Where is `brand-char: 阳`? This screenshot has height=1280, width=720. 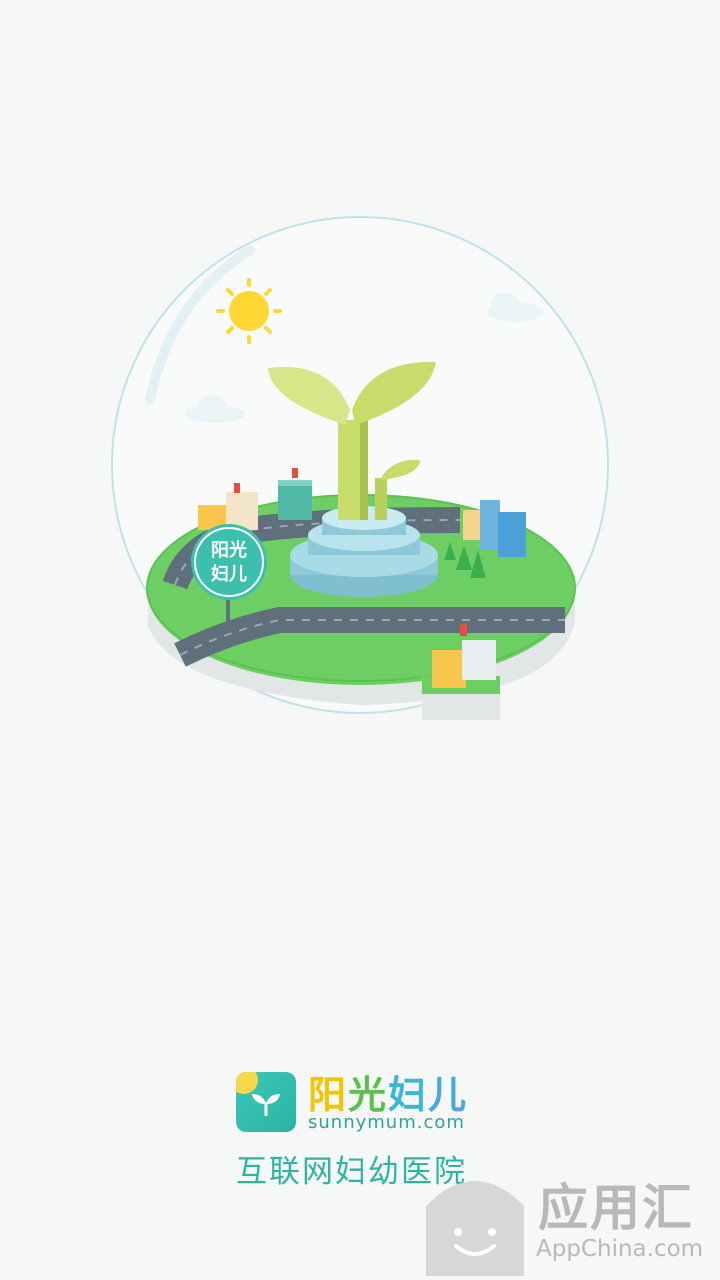
brand-char: 阳 is located at coordinates (328, 1095).